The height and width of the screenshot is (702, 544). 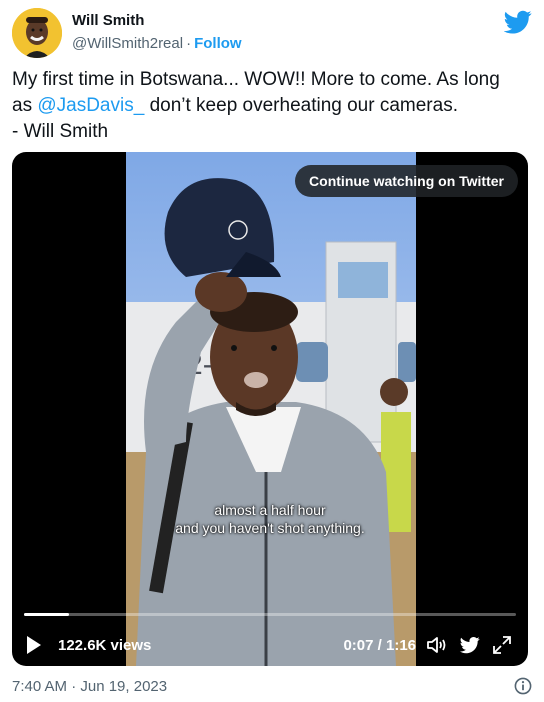 What do you see at coordinates (270, 645) in the screenshot?
I see `video-controls: 122.6K views 0:07 / 1:16` at bounding box center [270, 645].